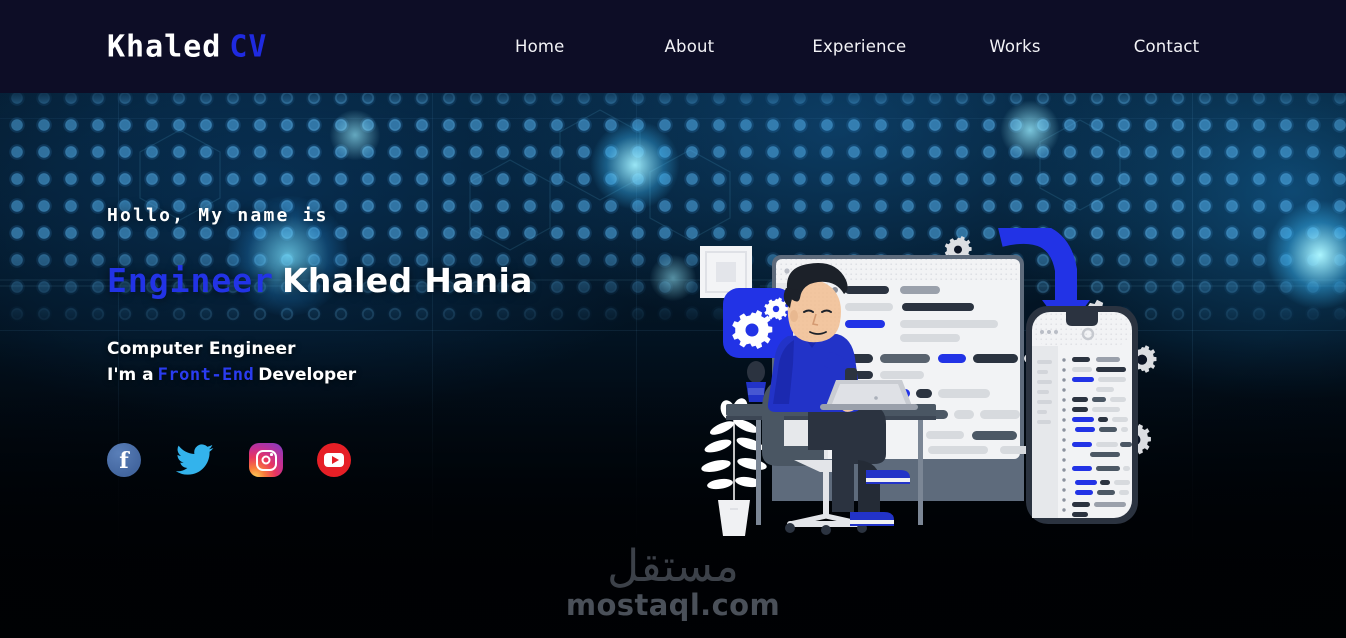  I want to click on logo-suffix: CV, so click(248, 46).